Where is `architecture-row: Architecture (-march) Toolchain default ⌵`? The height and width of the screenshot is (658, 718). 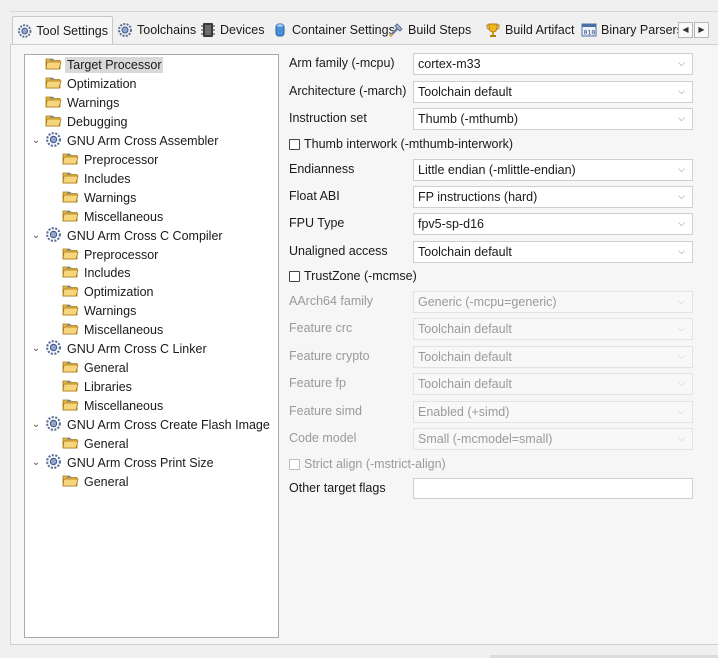 architecture-row: Architecture (-march) Toolchain default ⌵ is located at coordinates (491, 92).